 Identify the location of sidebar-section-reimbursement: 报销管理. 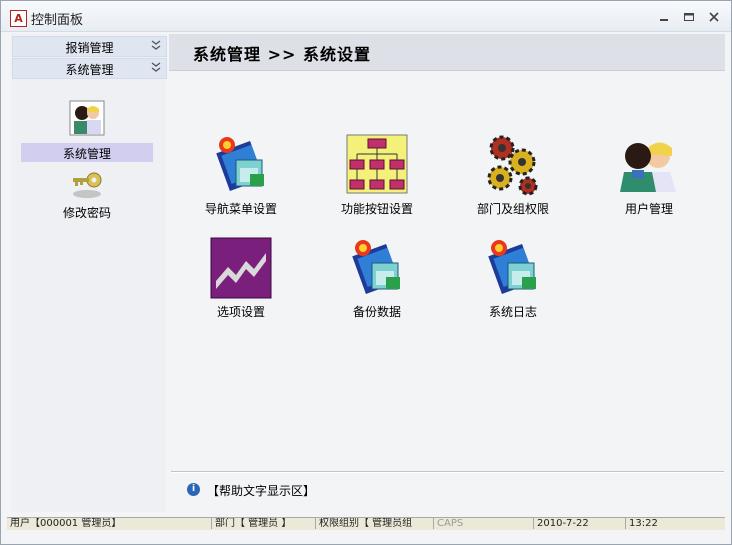
(89, 46).